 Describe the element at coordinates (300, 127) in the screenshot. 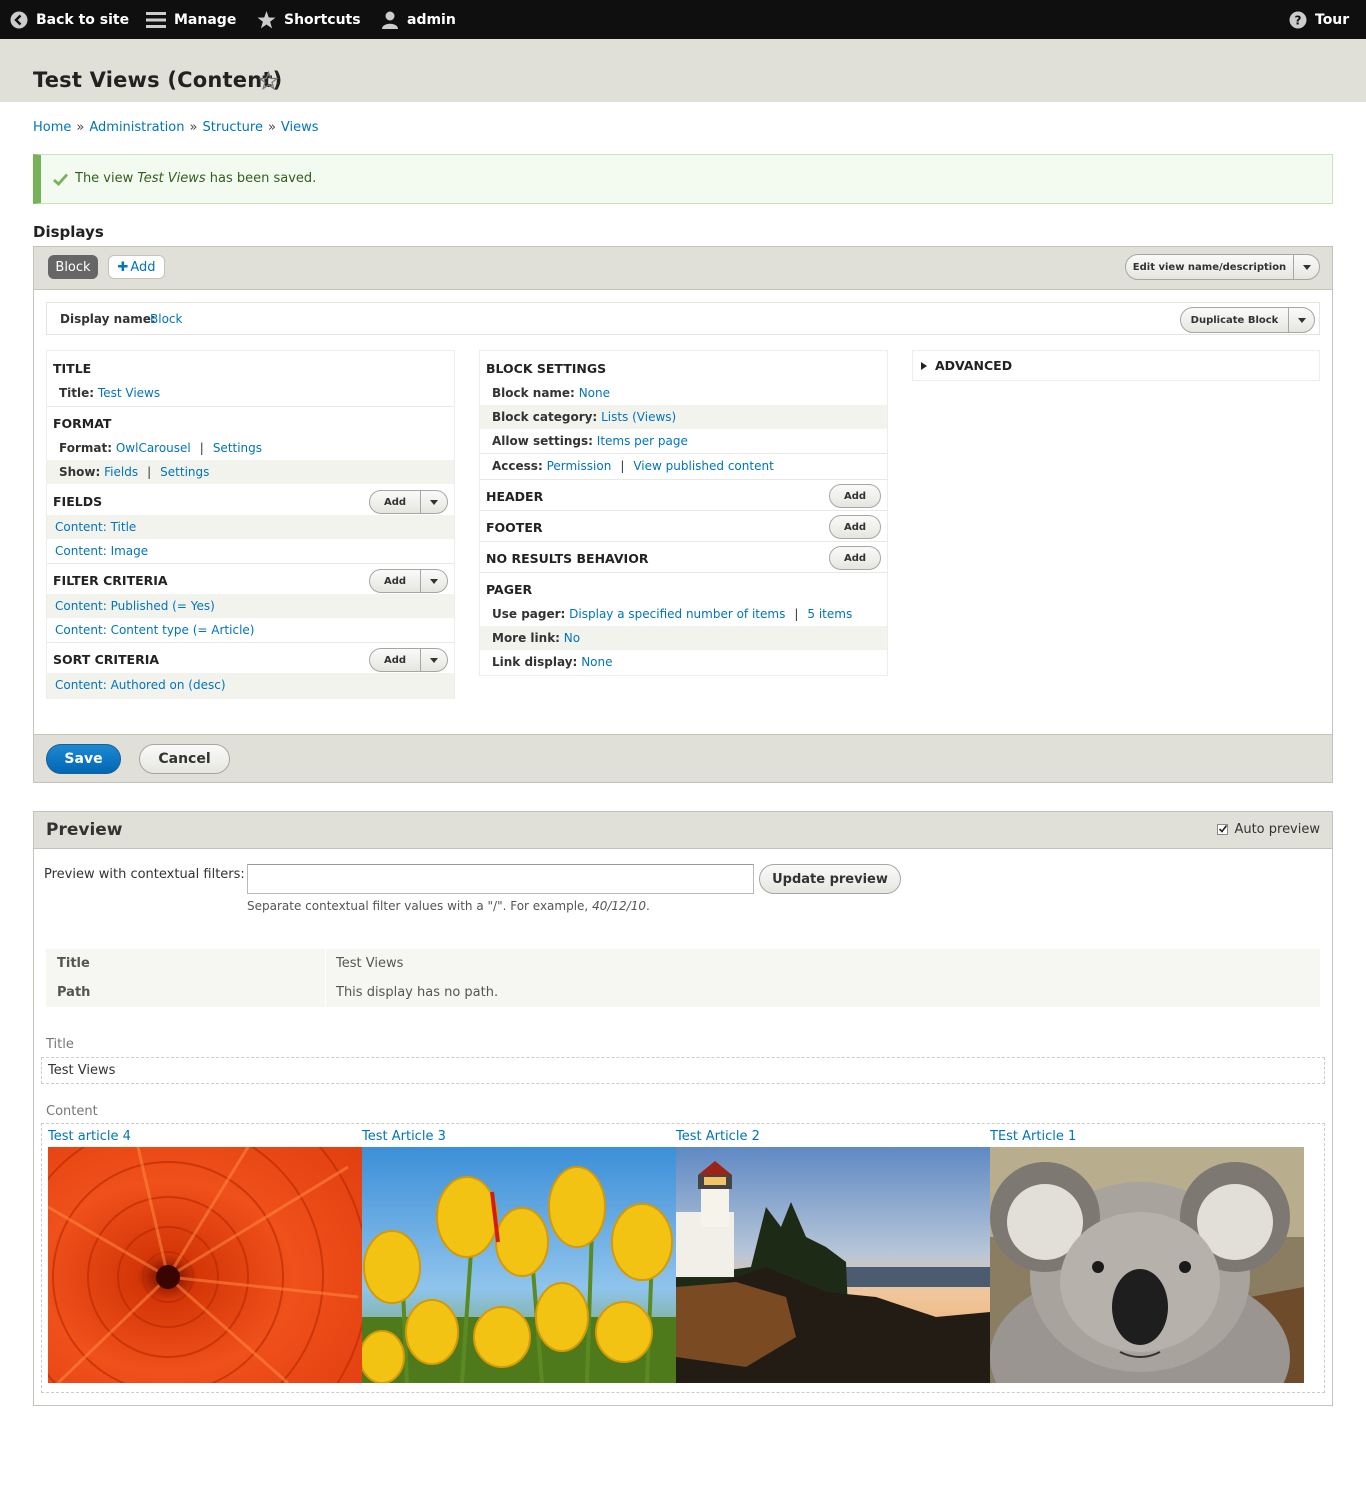

I see `breadcrumb-views: Views` at that location.